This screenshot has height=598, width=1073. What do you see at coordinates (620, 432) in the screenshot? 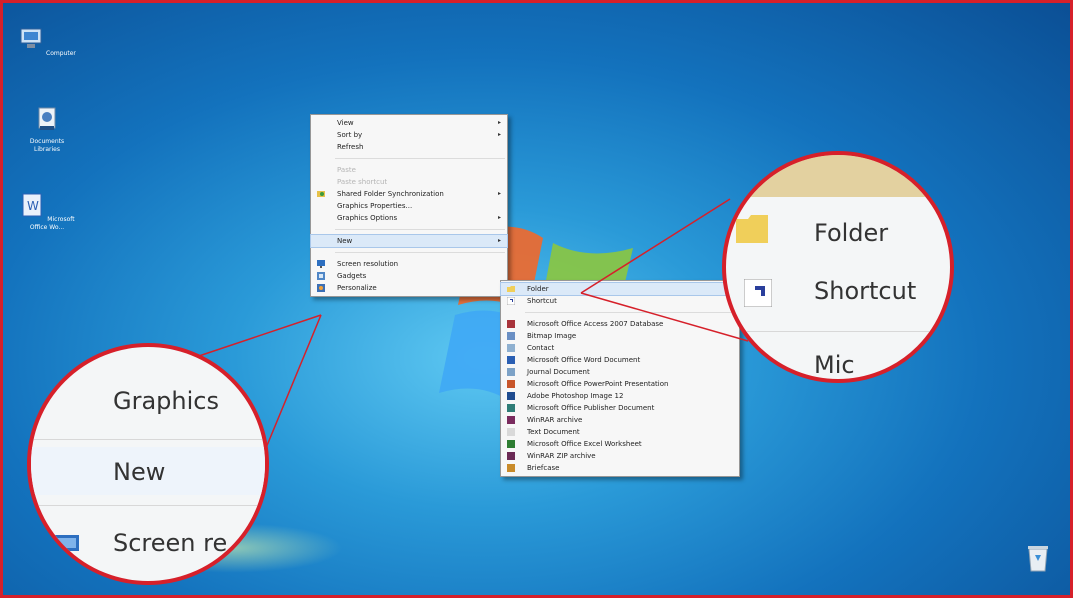
I see `submenu-item: Text Document` at bounding box center [620, 432].